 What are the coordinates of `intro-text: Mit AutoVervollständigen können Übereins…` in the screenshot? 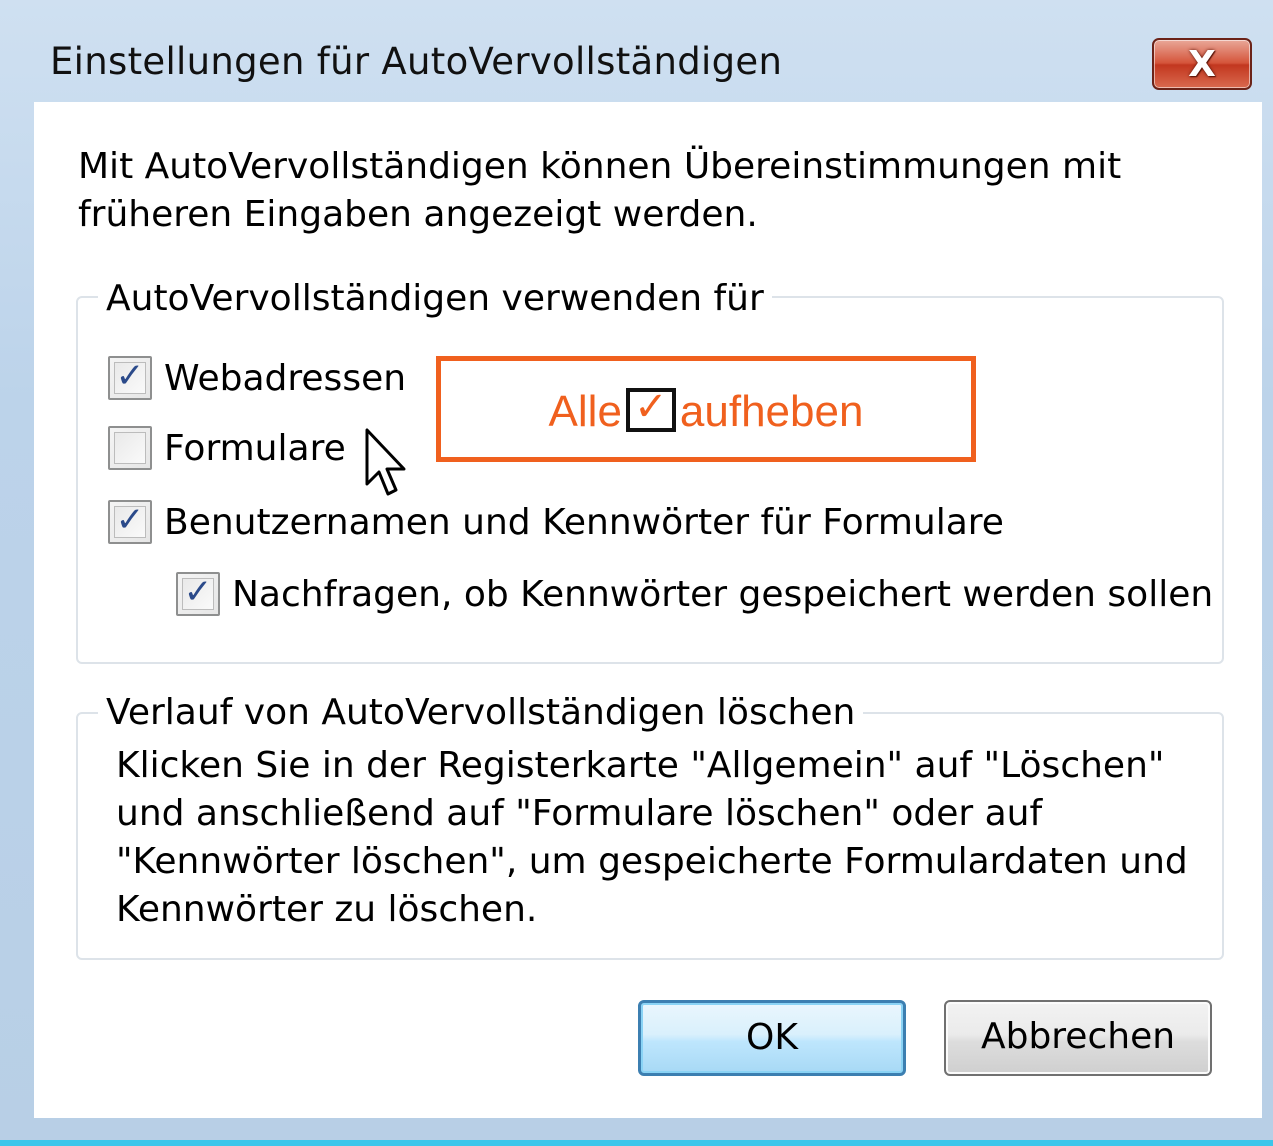 It's located at (600, 190).